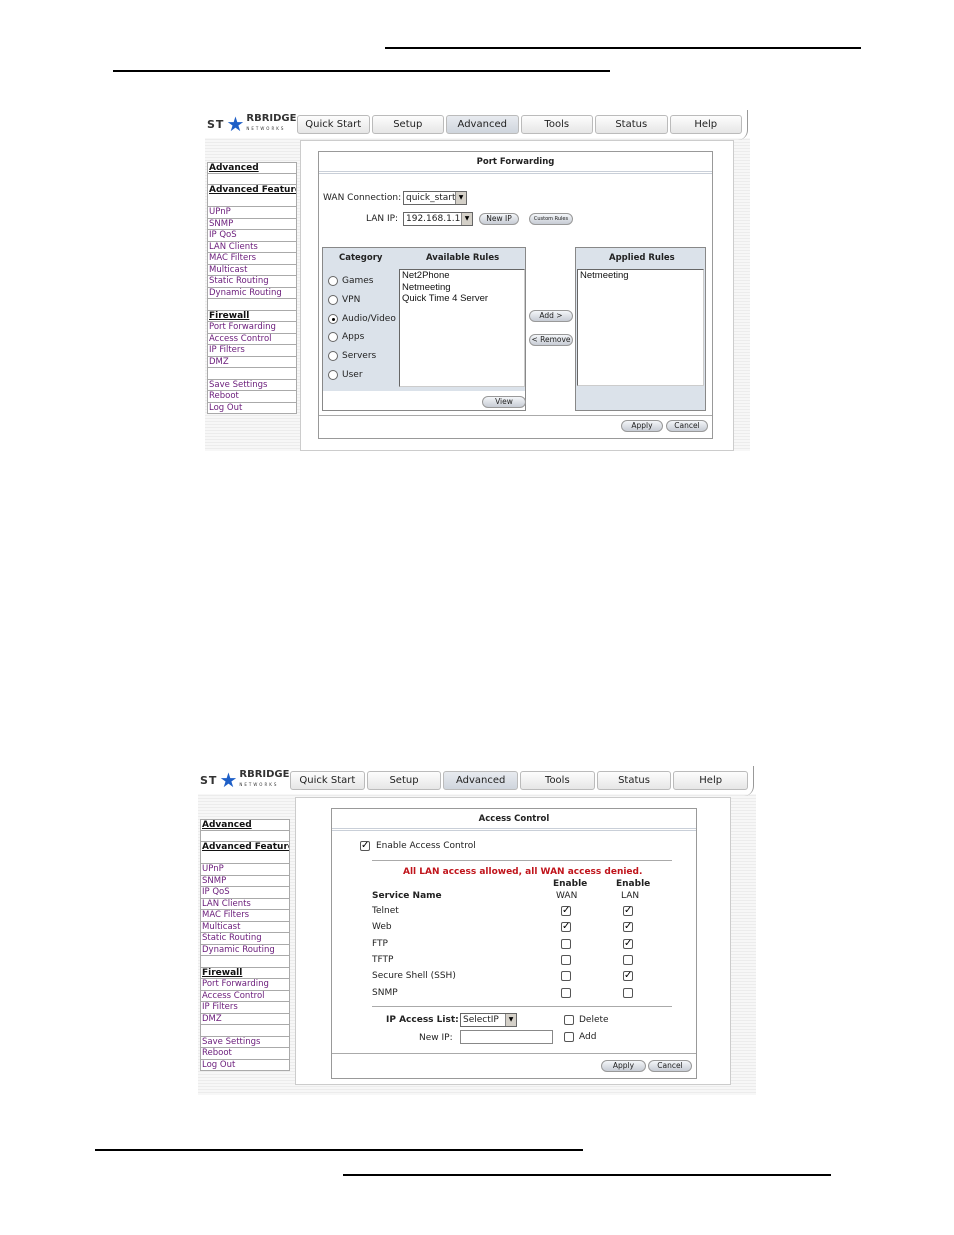 The image size is (954, 1235). Describe the element at coordinates (463, 299) in the screenshot. I see `list-item: Quick Time 4 Server` at that location.